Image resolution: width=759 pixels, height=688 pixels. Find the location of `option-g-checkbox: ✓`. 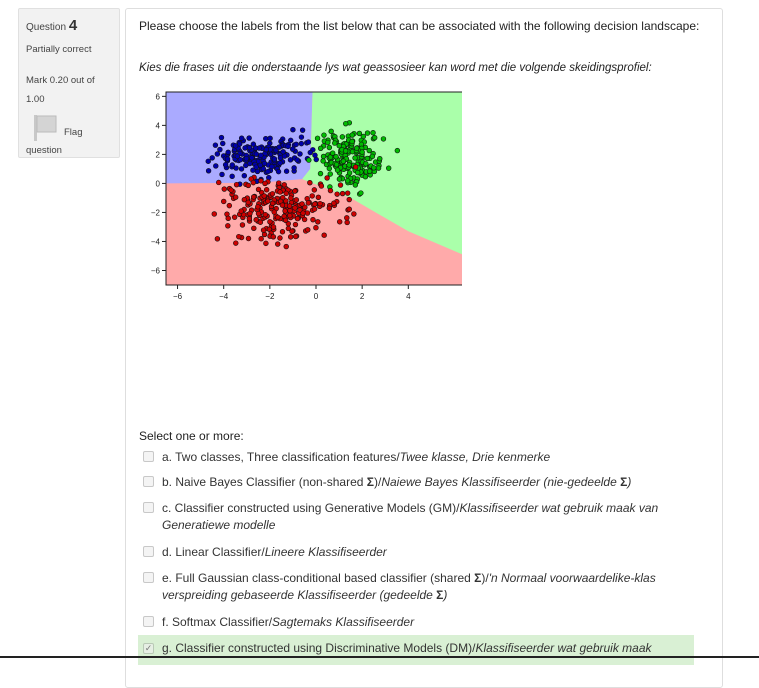

option-g-checkbox: ✓ is located at coordinates (148, 648).